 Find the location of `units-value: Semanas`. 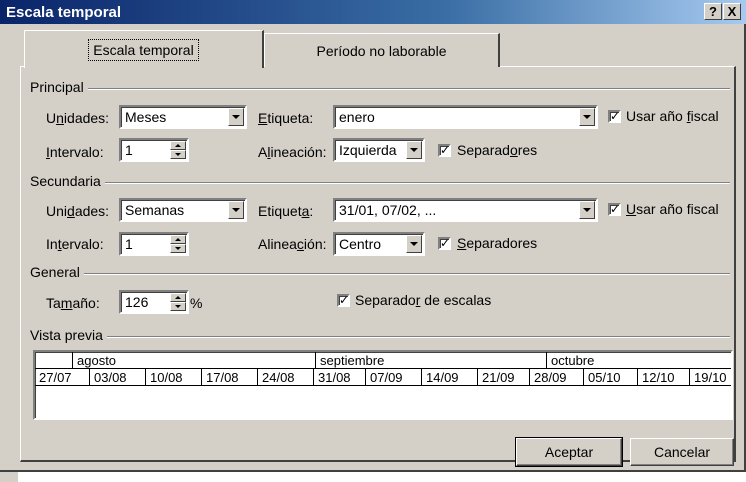

units-value: Semanas is located at coordinates (155, 210).